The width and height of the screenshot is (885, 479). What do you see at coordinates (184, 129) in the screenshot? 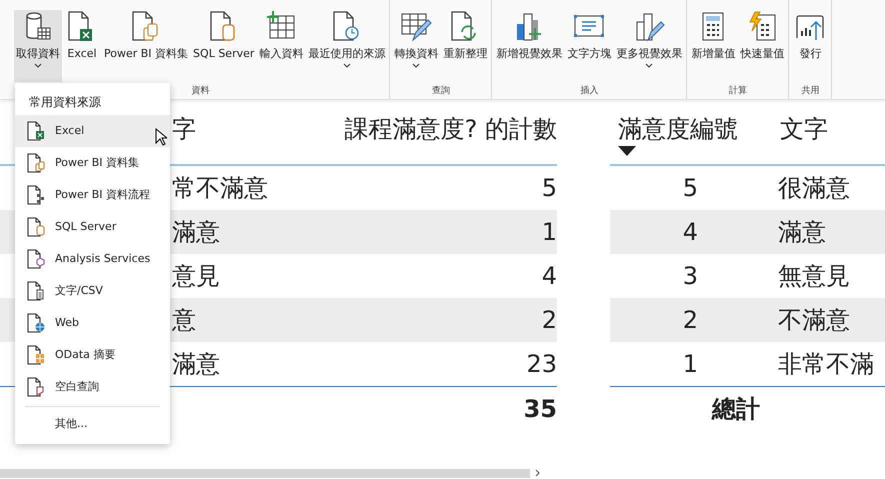
I see `column-header: 字` at bounding box center [184, 129].